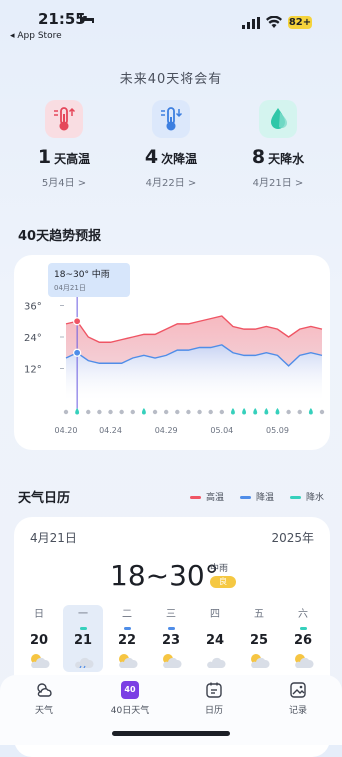 The height and width of the screenshot is (757, 342). What do you see at coordinates (278, 144) in the screenshot?
I see `stat-rain: 8 天降水 4月21日 >` at bounding box center [278, 144].